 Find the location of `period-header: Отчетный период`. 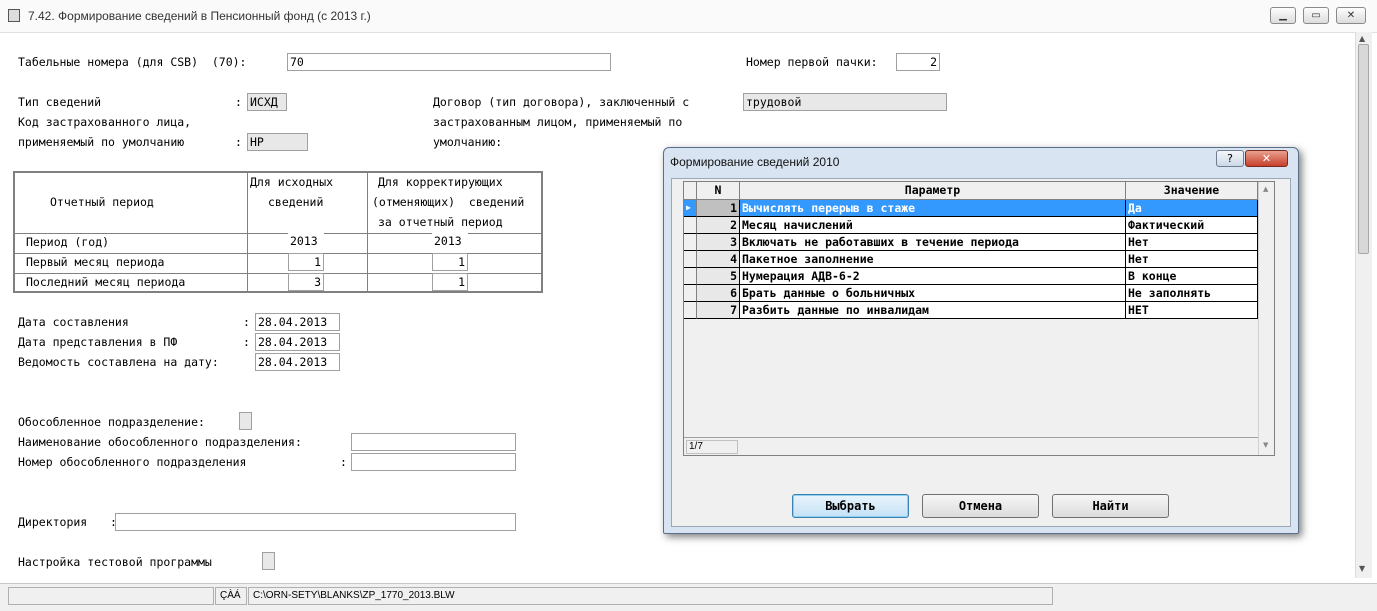

period-header: Отчетный период is located at coordinates (102, 202).